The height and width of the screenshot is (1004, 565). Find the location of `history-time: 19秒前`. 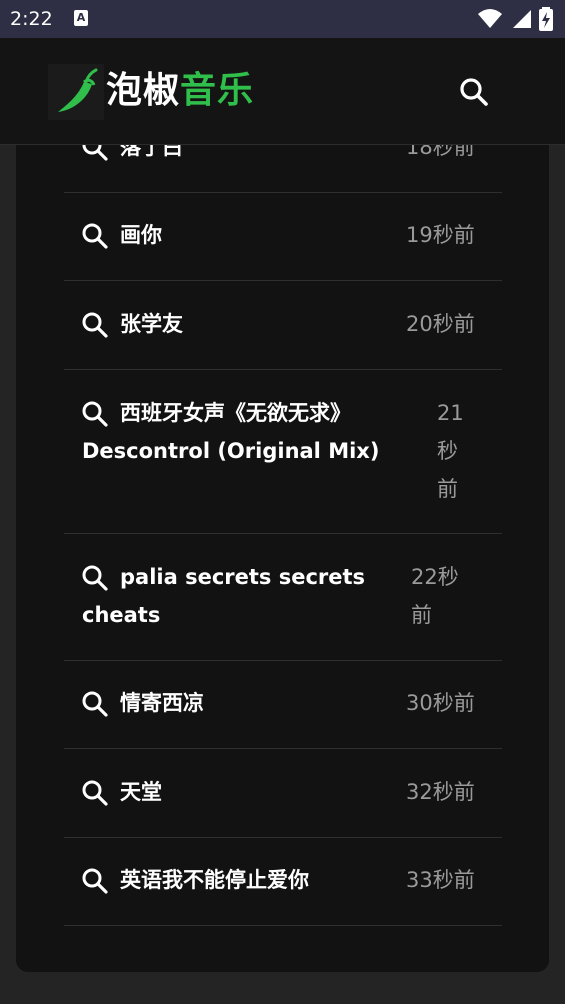

history-time: 19秒前 is located at coordinates (440, 235).